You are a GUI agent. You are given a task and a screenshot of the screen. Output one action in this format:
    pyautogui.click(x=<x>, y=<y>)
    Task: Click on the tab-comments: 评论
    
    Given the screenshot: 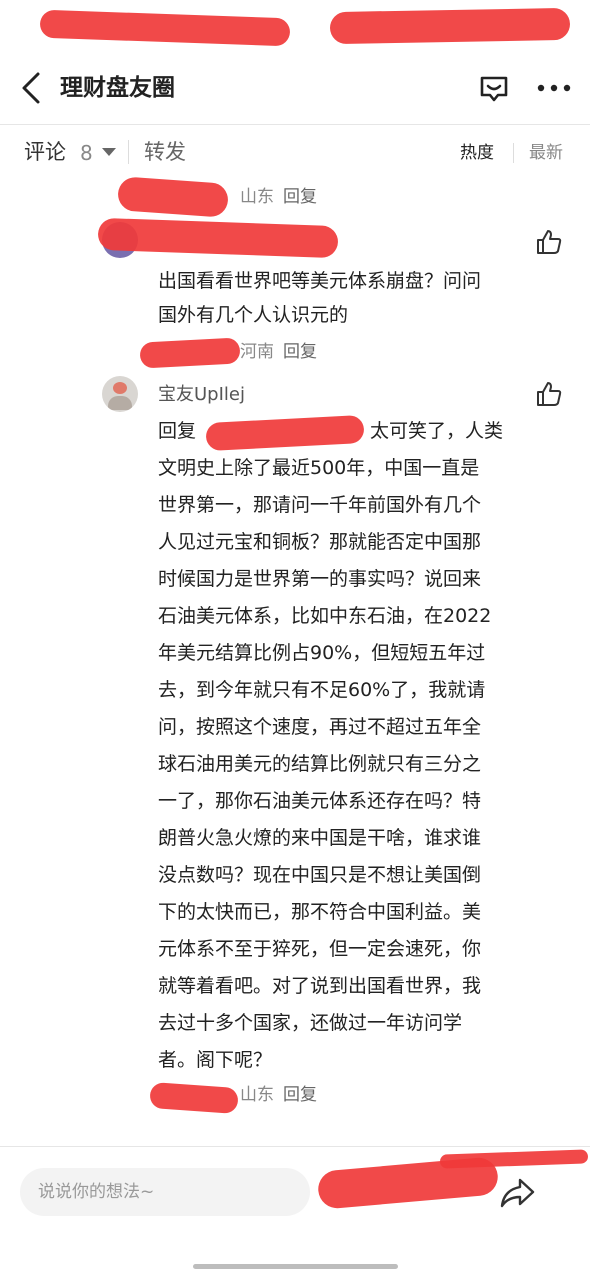 What is the action you would take?
    pyautogui.click(x=45, y=152)
    